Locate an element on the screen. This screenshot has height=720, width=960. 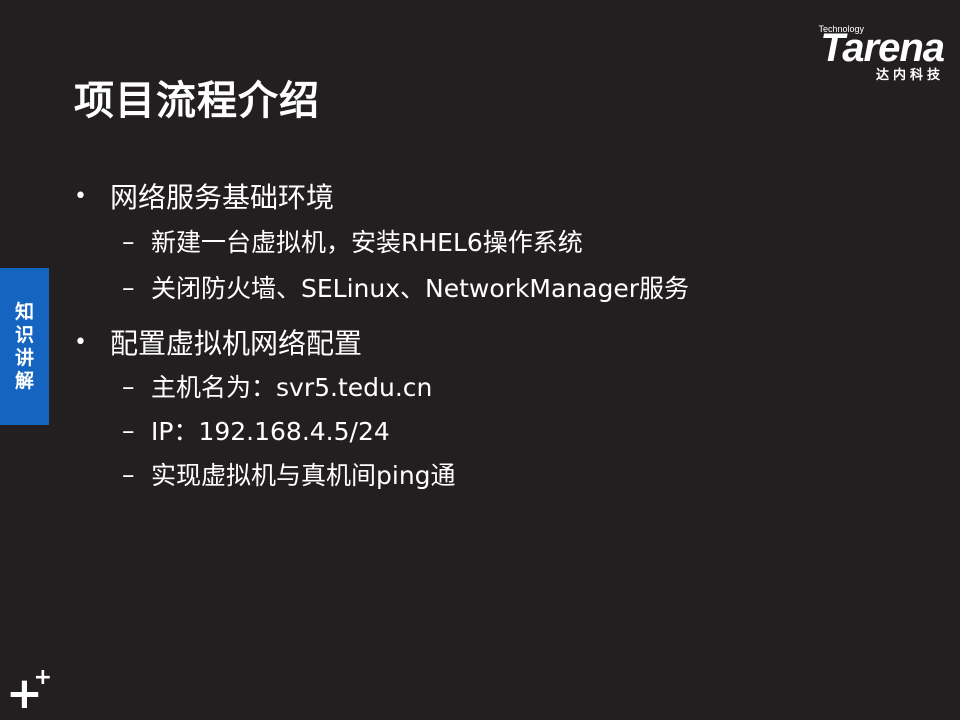
sub-item-create-vm: – 新建一台虚拟机，安装RHEL6操作系统 is located at coordinates (504, 241).